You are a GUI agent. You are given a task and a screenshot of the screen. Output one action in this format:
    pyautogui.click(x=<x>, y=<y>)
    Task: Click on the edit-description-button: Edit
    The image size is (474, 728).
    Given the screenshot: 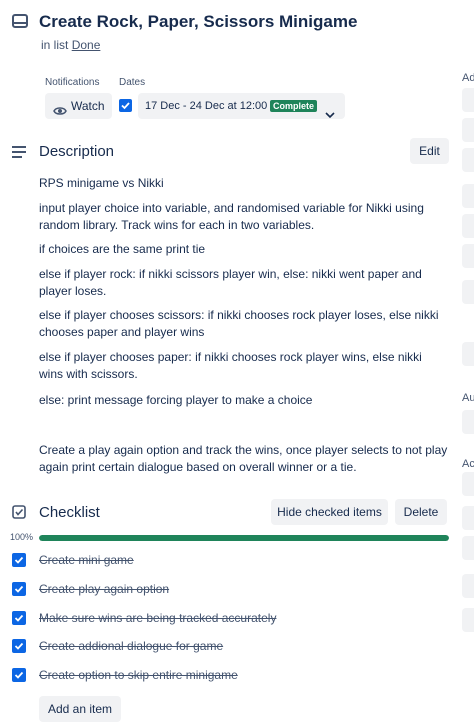 What is the action you would take?
    pyautogui.click(x=429, y=151)
    